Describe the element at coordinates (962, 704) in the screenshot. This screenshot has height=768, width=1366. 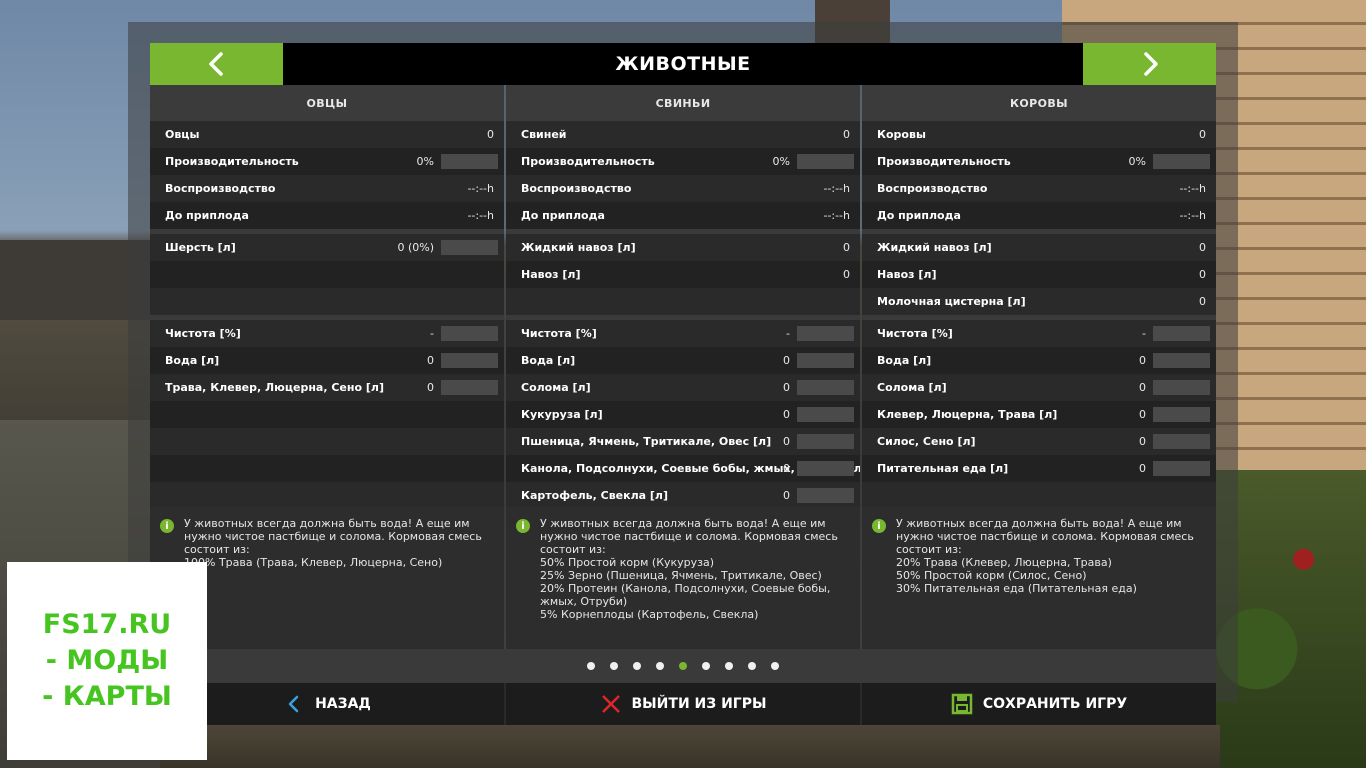
I see `save-icon` at that location.